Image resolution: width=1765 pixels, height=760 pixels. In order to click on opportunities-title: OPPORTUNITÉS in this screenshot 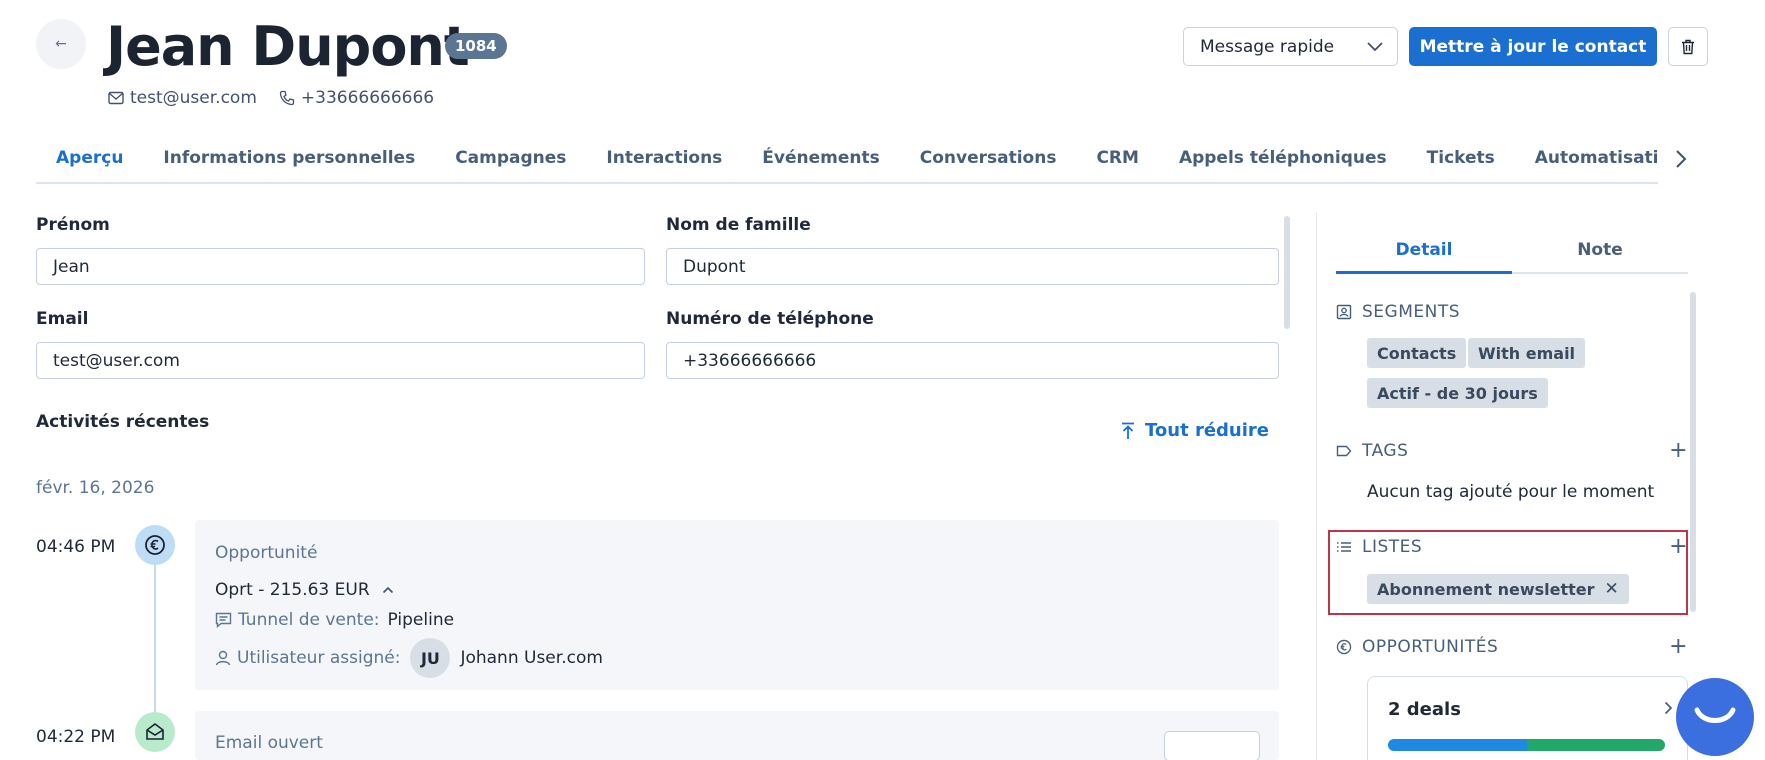, I will do `click(1430, 647)`.